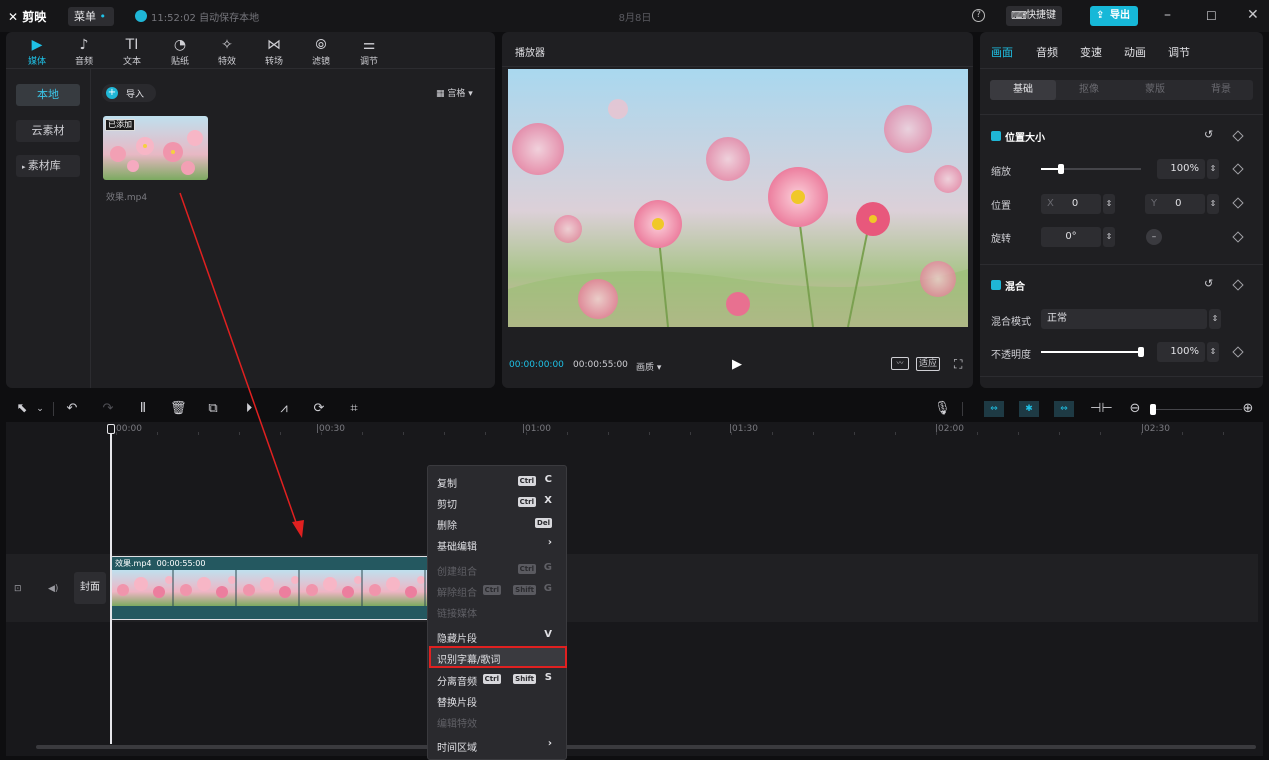  Describe the element at coordinates (155, 148) in the screenshot. I see `media-thumbnail: 已添加` at that location.